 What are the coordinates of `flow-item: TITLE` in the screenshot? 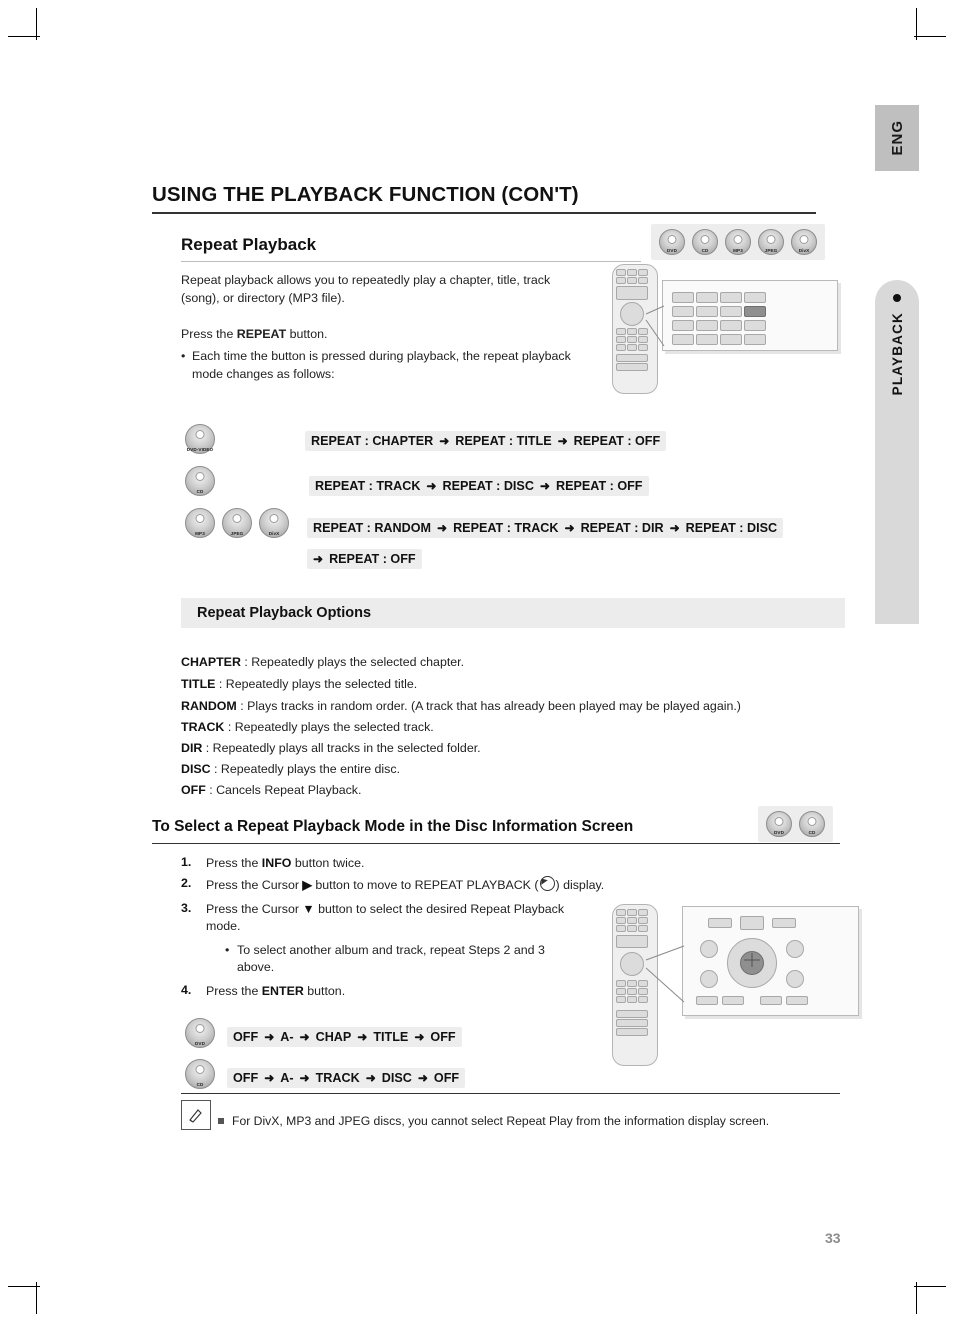 It's located at (391, 1037).